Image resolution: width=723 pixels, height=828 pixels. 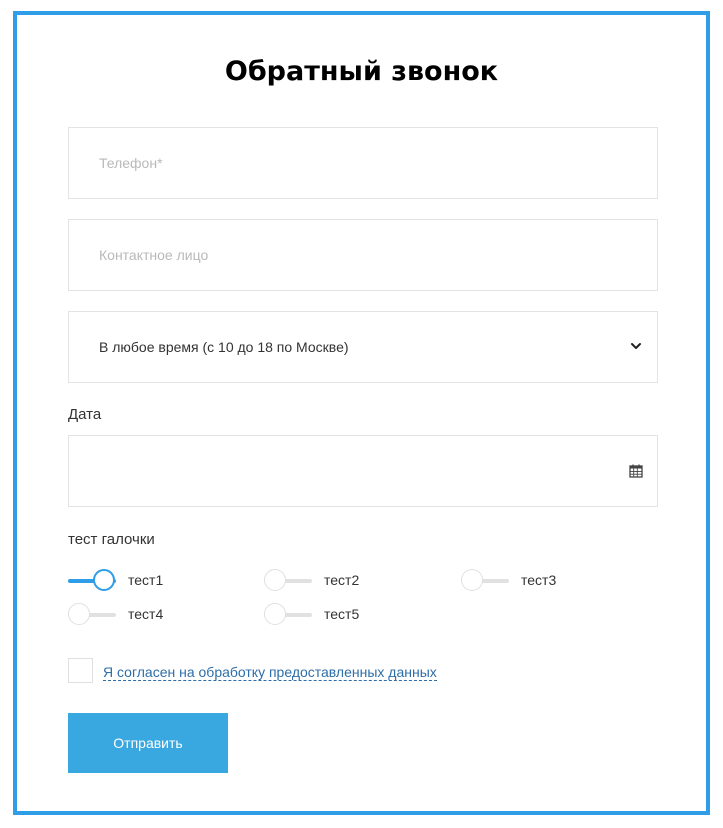 I want to click on toggle-label: тест1, so click(x=146, y=580).